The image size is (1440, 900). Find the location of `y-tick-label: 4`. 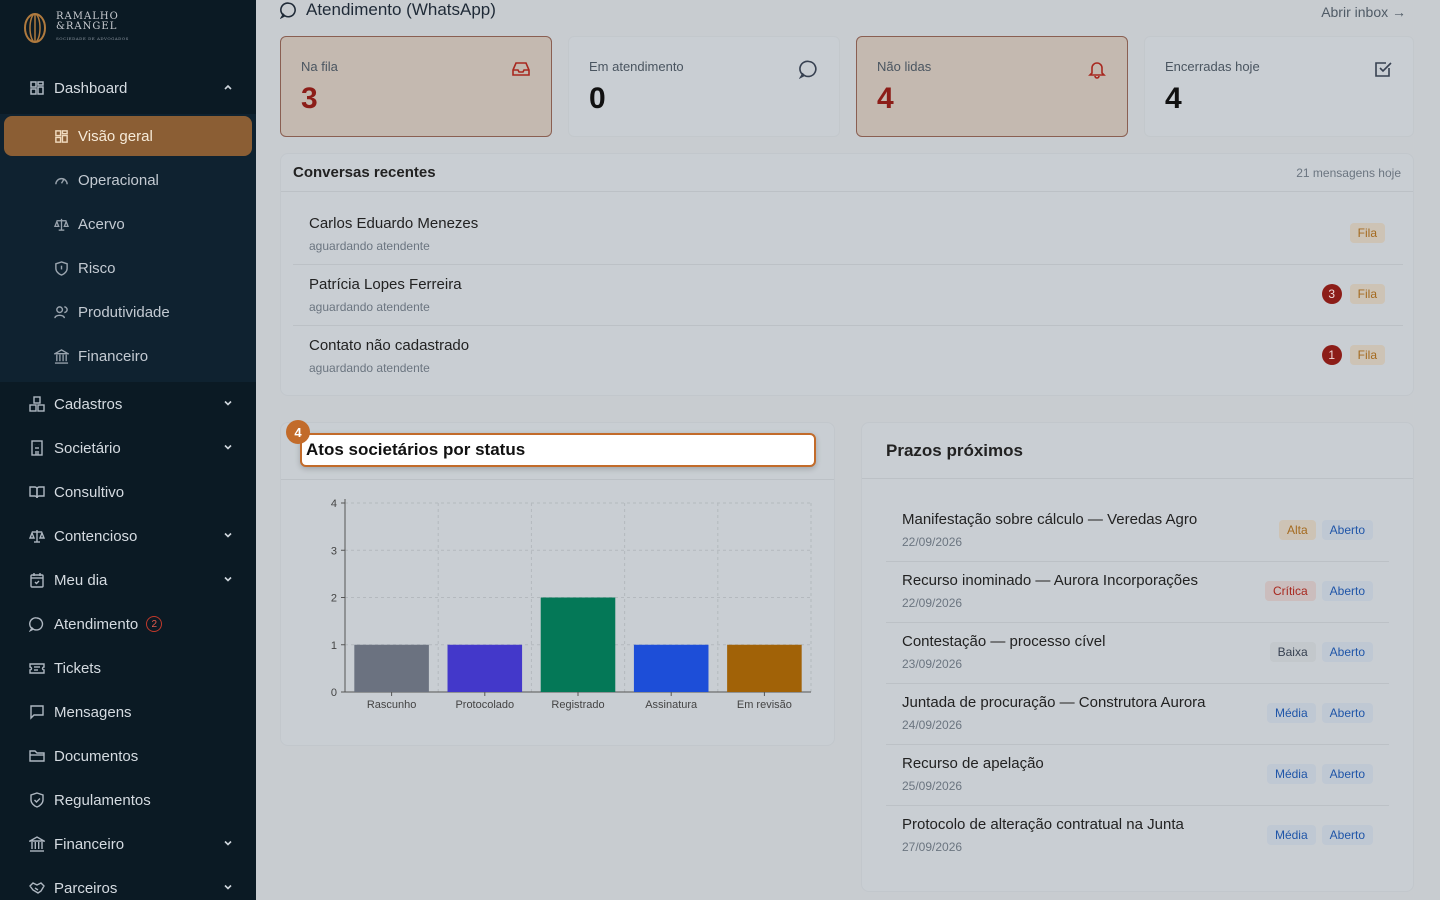

y-tick-label: 4 is located at coordinates (334, 504).